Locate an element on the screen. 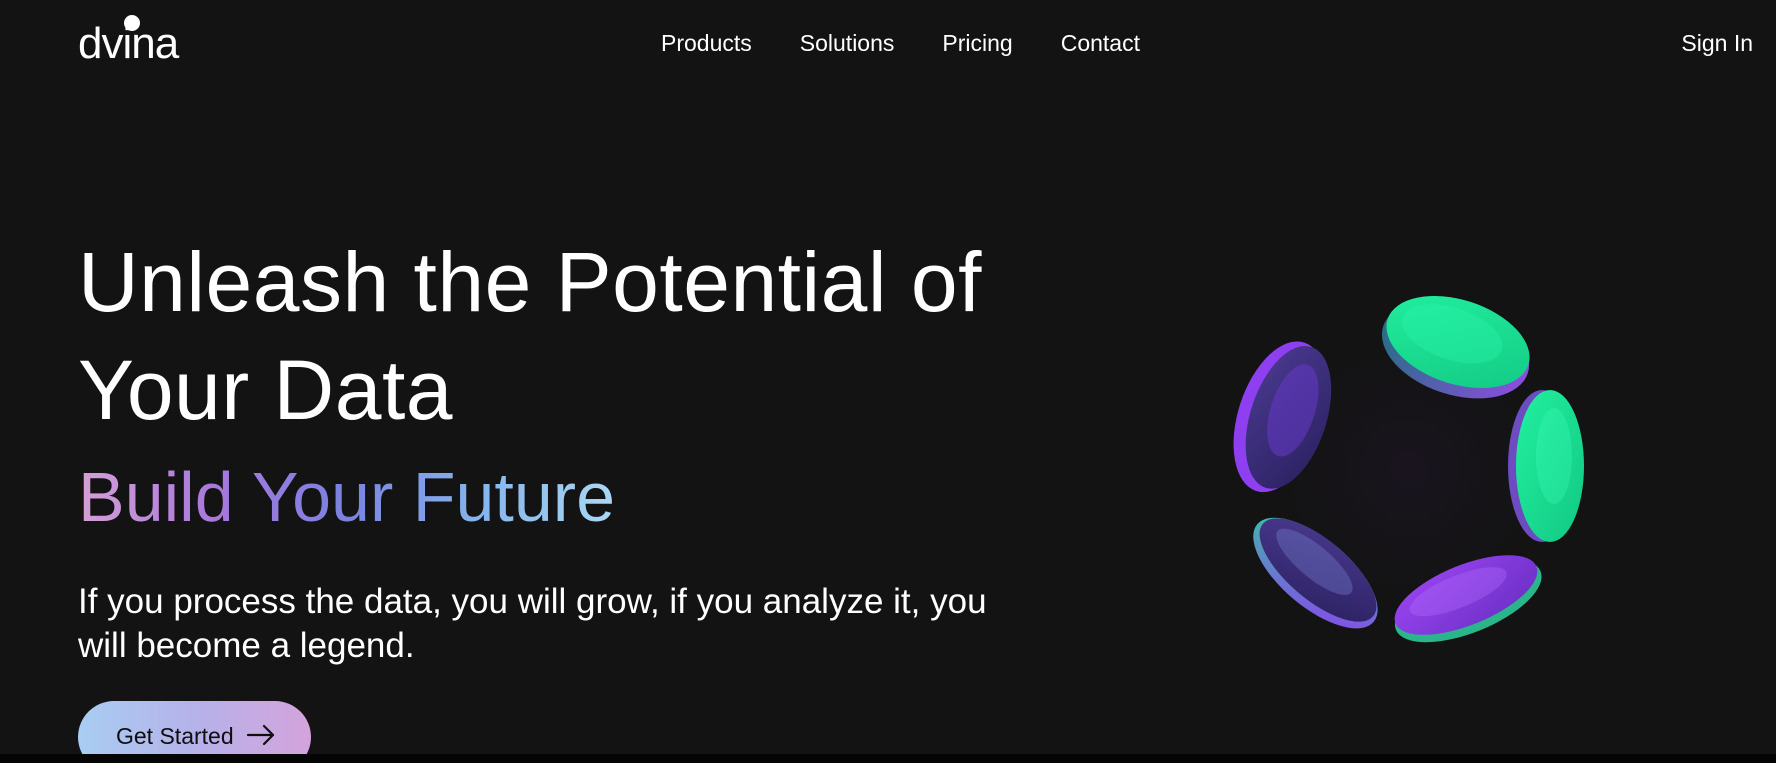  hero-subheadline: Build Your Future is located at coordinates (346, 497).